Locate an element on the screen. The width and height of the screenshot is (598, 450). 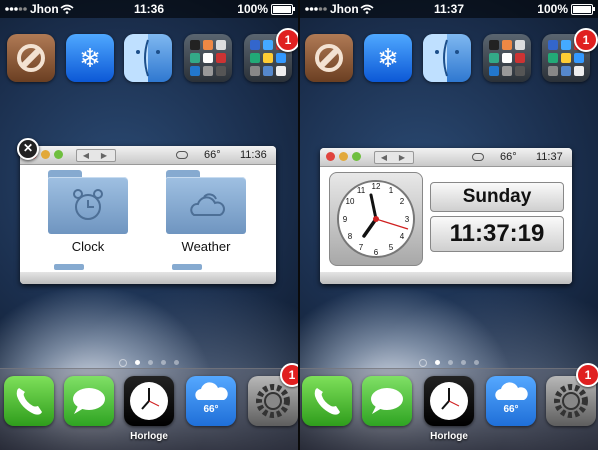
cloud-sun-icon is located at coordinates (207, 204).